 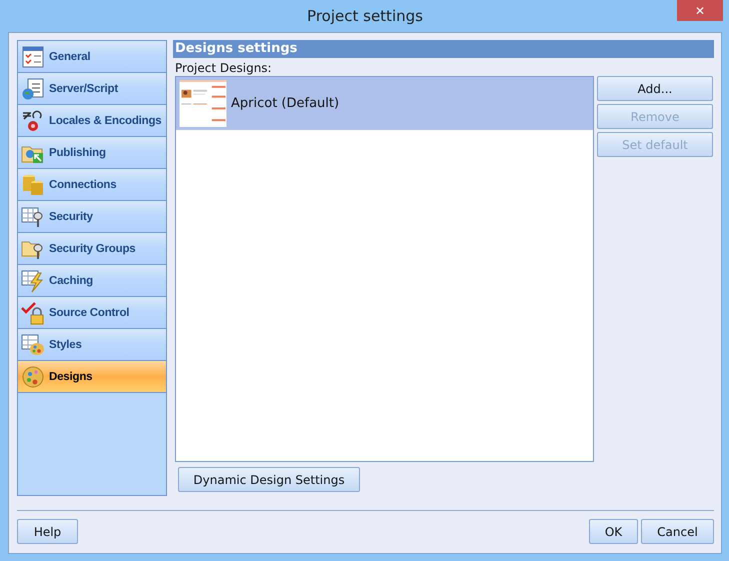 I want to click on section-header: Designs settings, so click(x=443, y=49).